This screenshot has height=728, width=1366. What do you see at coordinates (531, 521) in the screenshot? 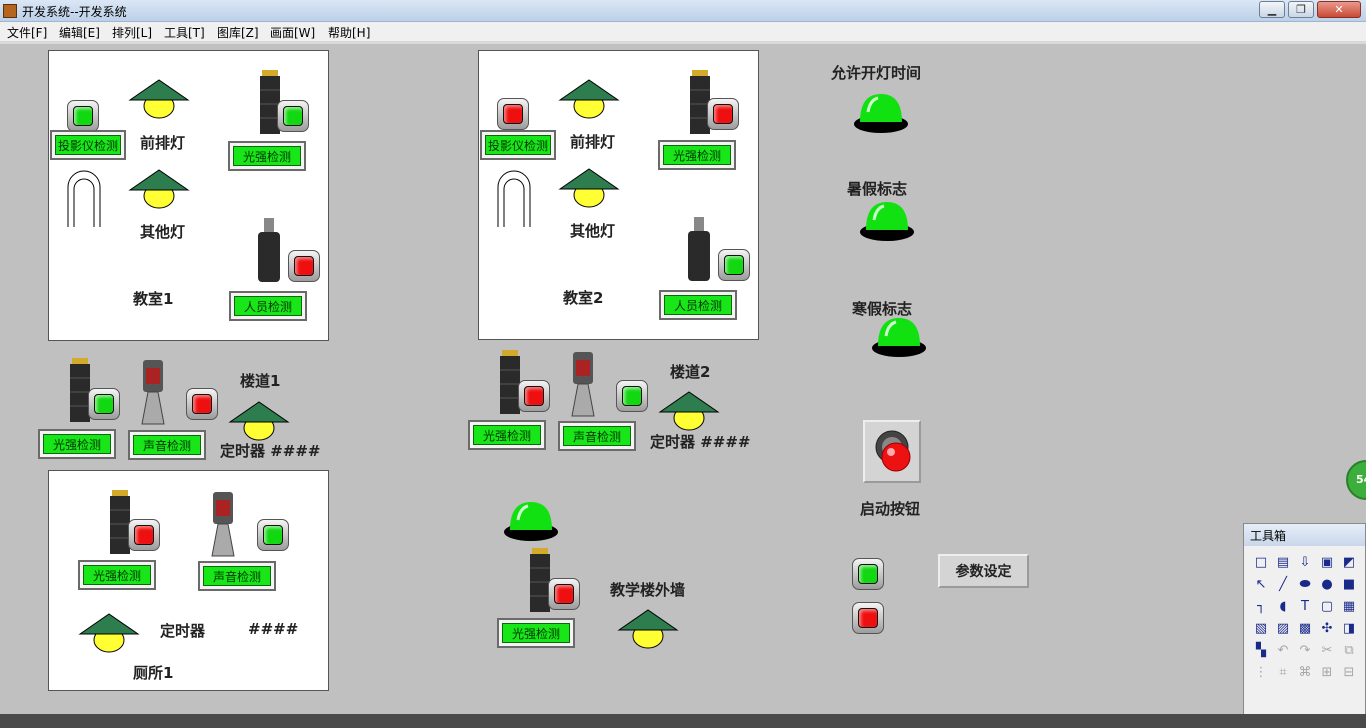
I see `outer-wall-lamp-icon` at bounding box center [531, 521].